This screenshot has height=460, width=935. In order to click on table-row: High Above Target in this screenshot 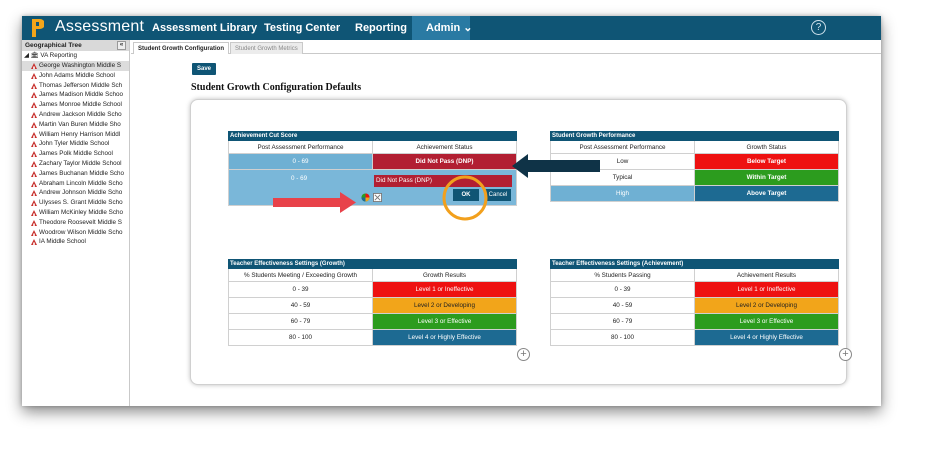, I will do `click(694, 194)`.